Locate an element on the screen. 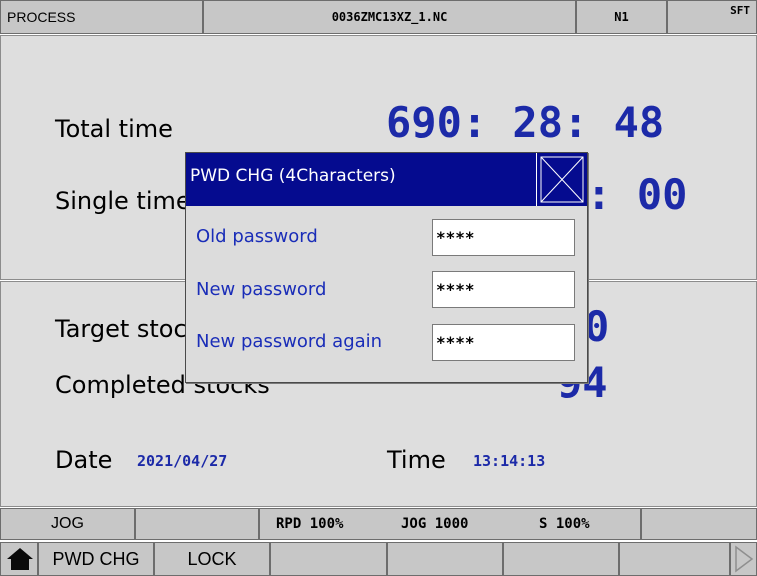 The image size is (757, 576). header-sequence: N1 is located at coordinates (621, 17).